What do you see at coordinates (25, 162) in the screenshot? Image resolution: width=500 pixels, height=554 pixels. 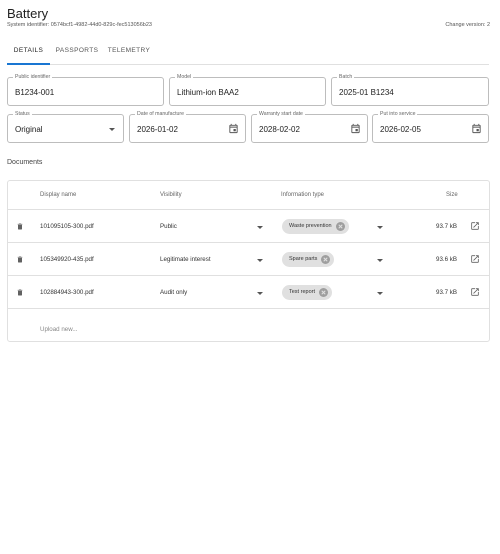 I see `documents-heading: Documents` at bounding box center [25, 162].